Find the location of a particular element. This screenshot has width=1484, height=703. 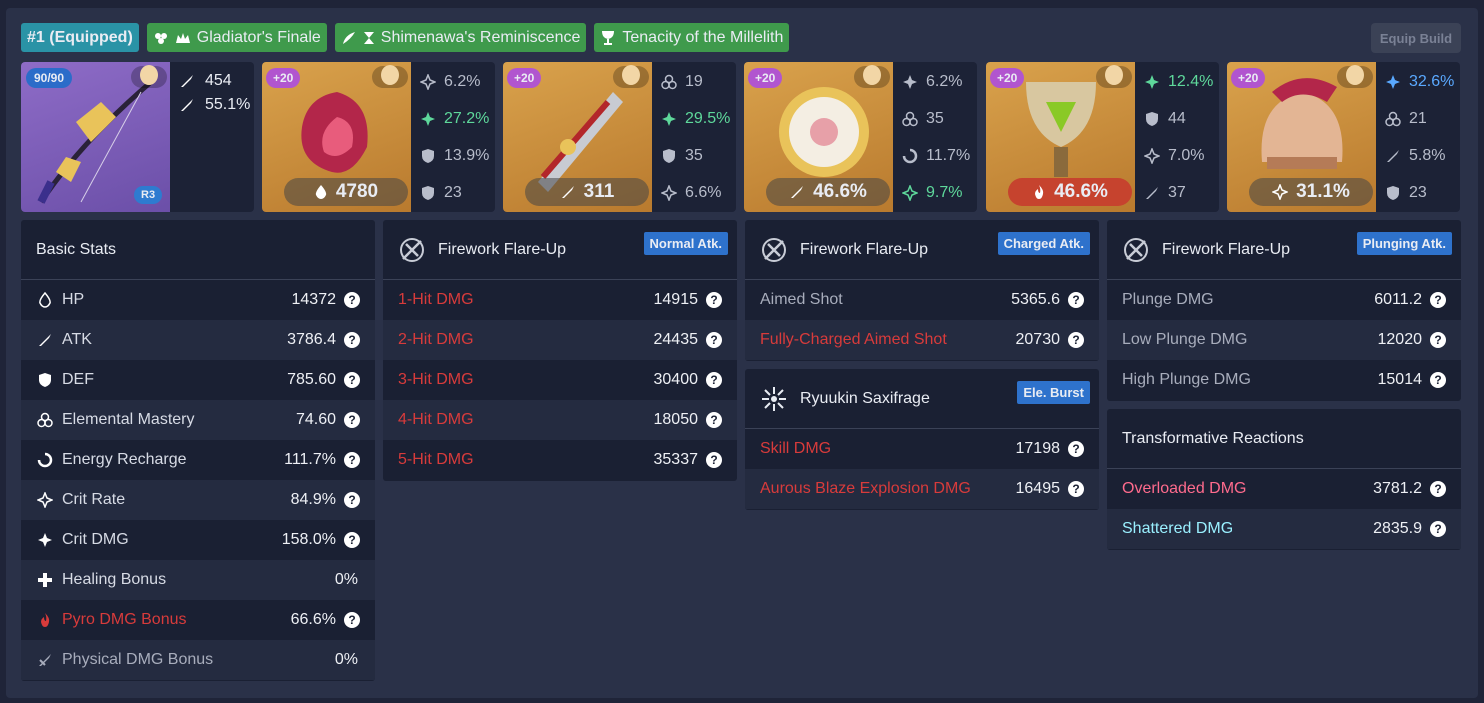

substat: 32.6% is located at coordinates (1419, 82).